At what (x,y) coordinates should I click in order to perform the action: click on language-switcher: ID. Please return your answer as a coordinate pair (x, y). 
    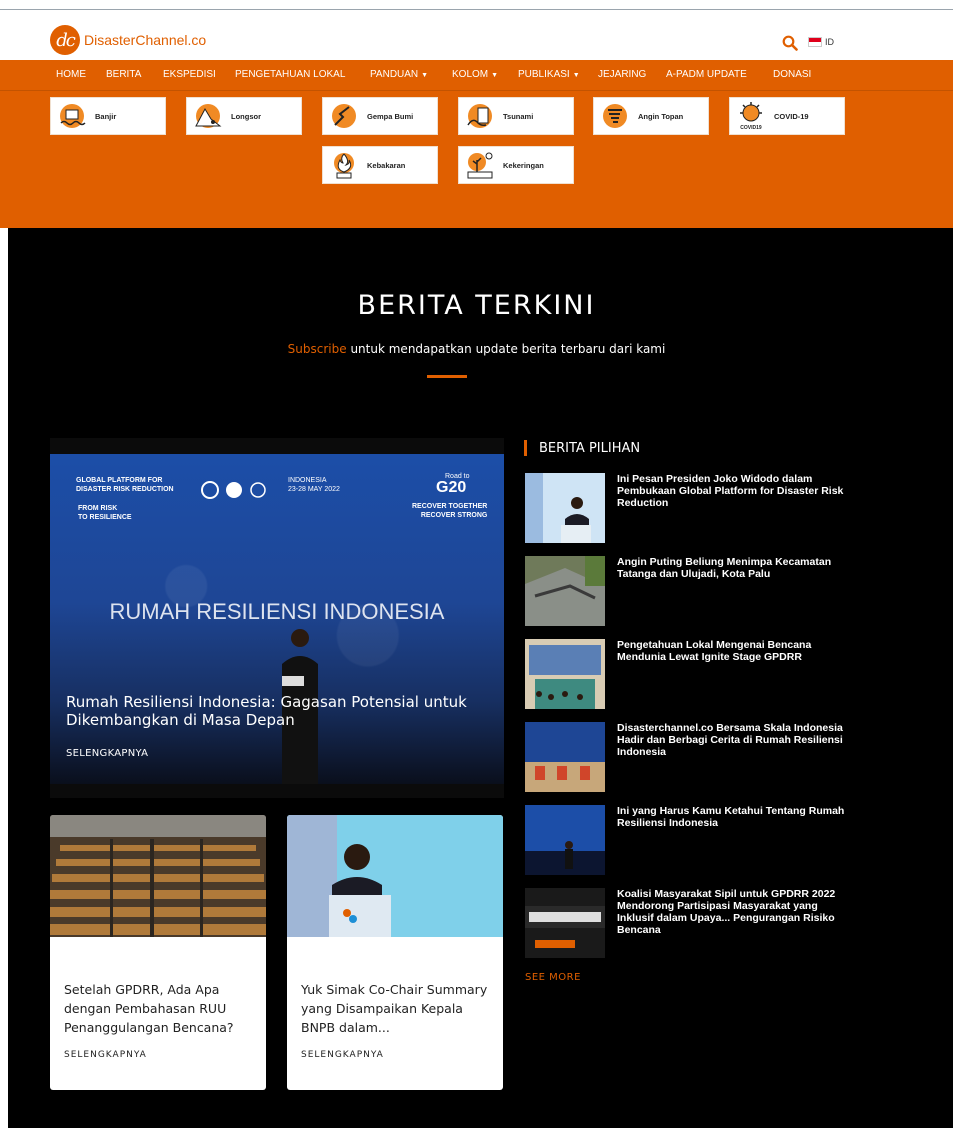
    Looking at the image, I should click on (821, 42).